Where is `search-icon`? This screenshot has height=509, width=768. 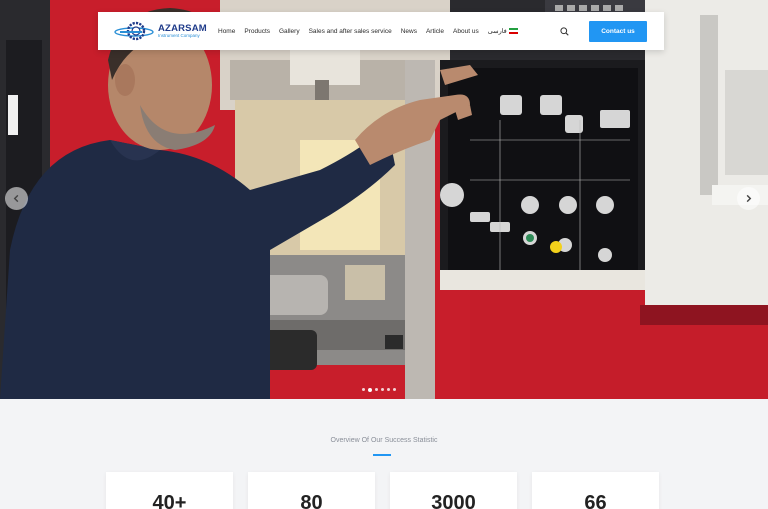 search-icon is located at coordinates (564, 31).